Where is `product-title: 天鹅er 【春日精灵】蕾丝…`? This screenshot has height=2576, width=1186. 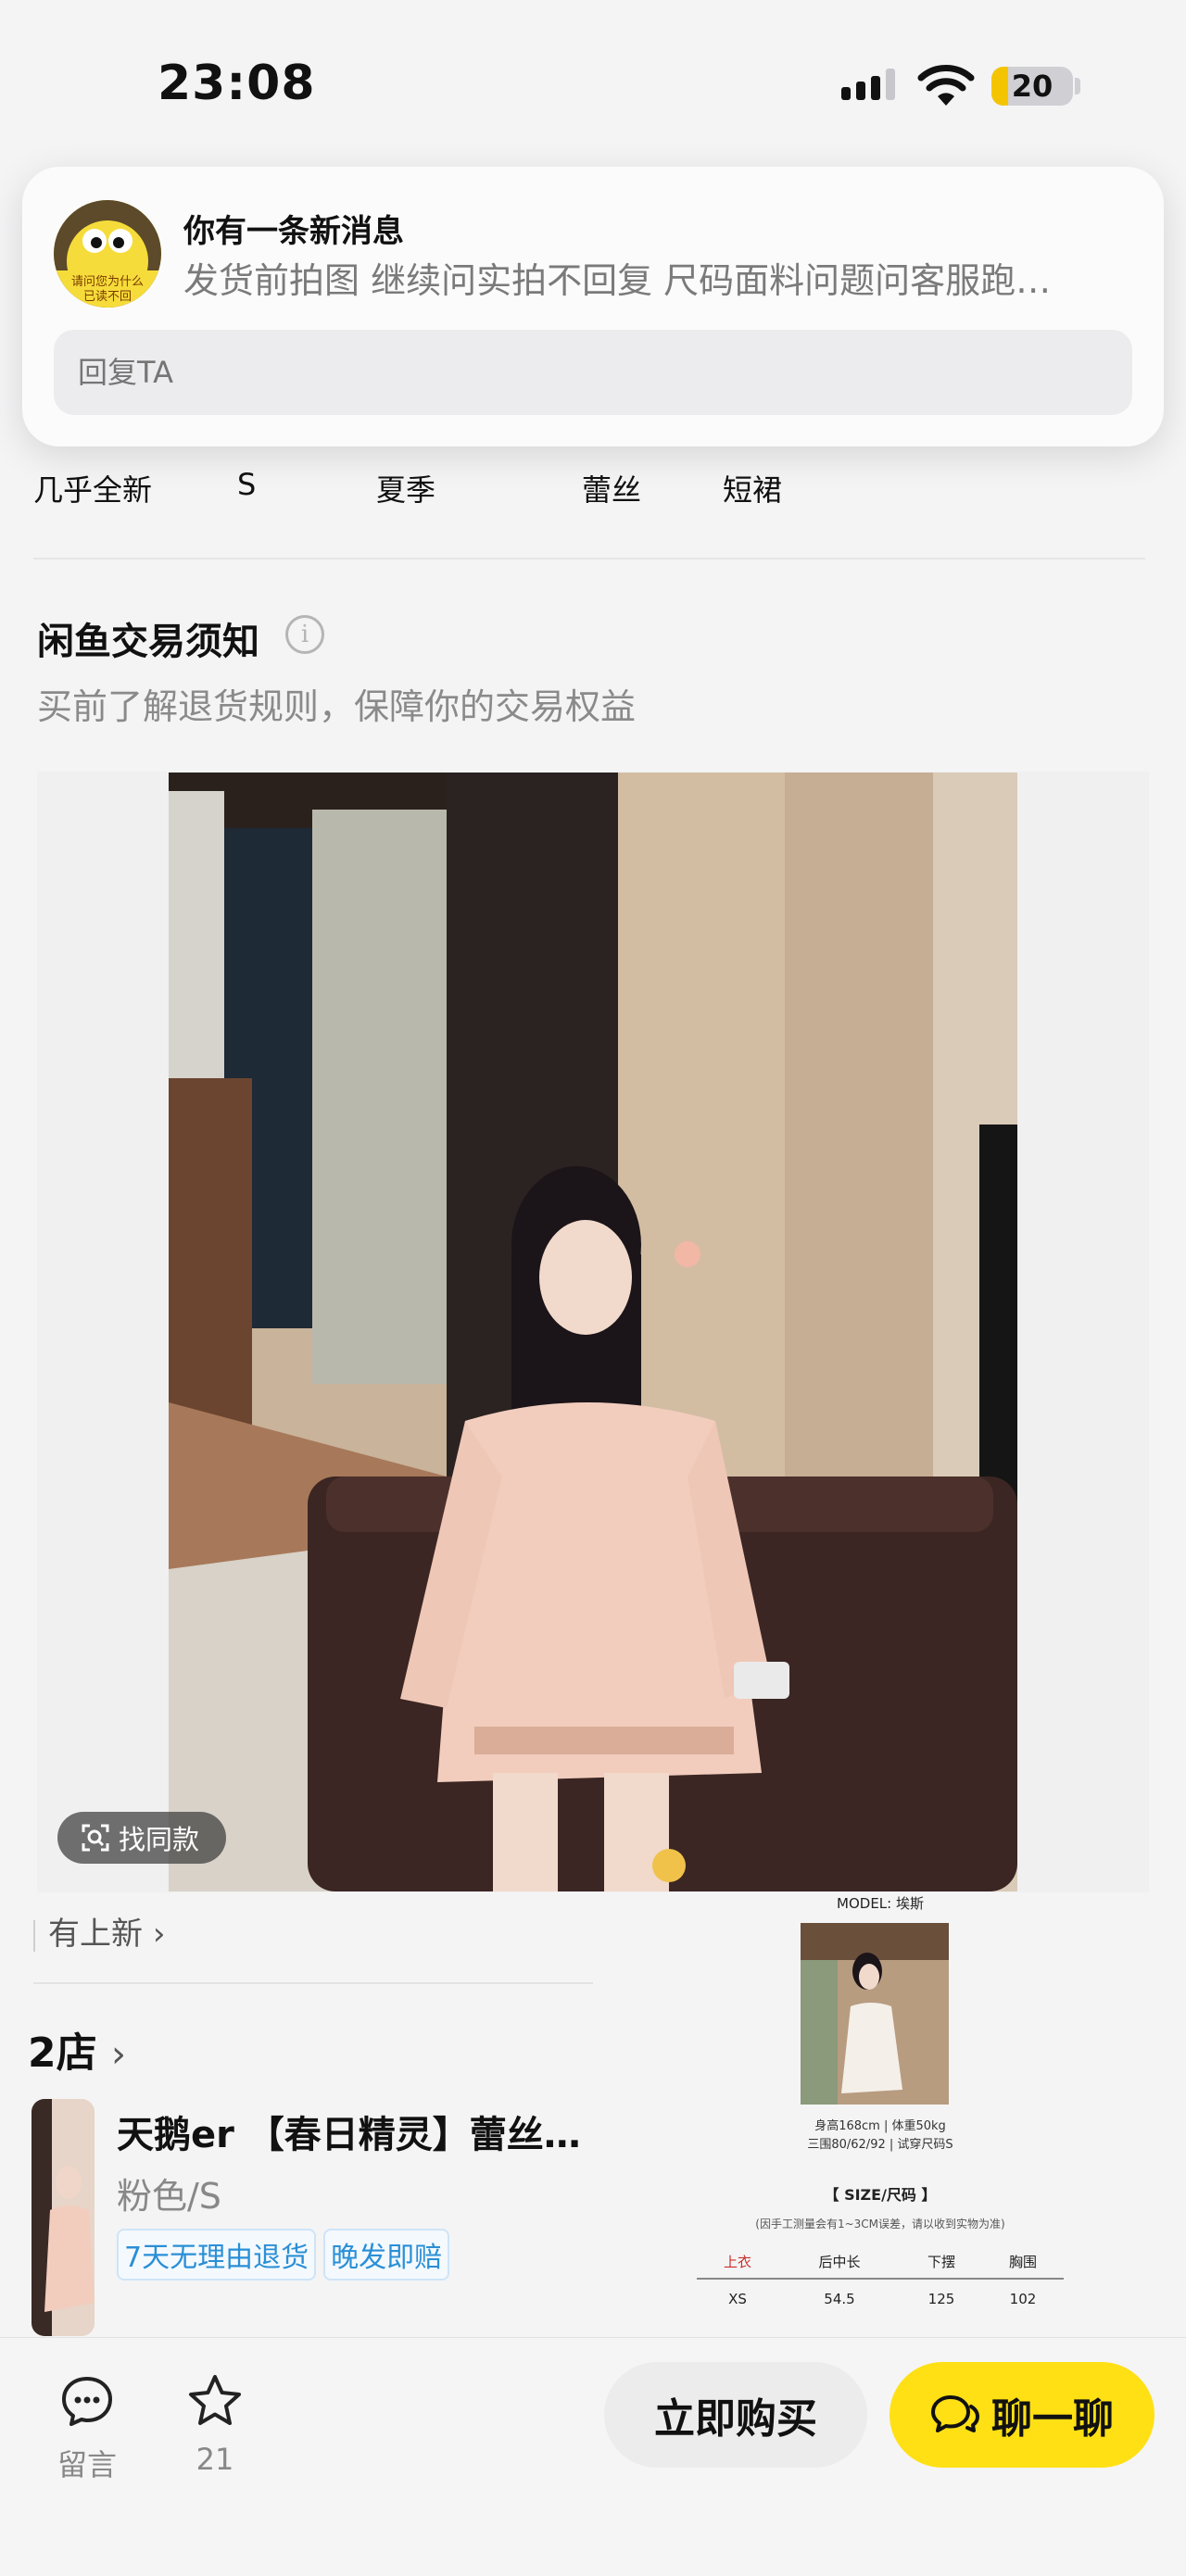
product-title: 天鹅er 【春日精灵】蕾丝… is located at coordinates (358, 2131).